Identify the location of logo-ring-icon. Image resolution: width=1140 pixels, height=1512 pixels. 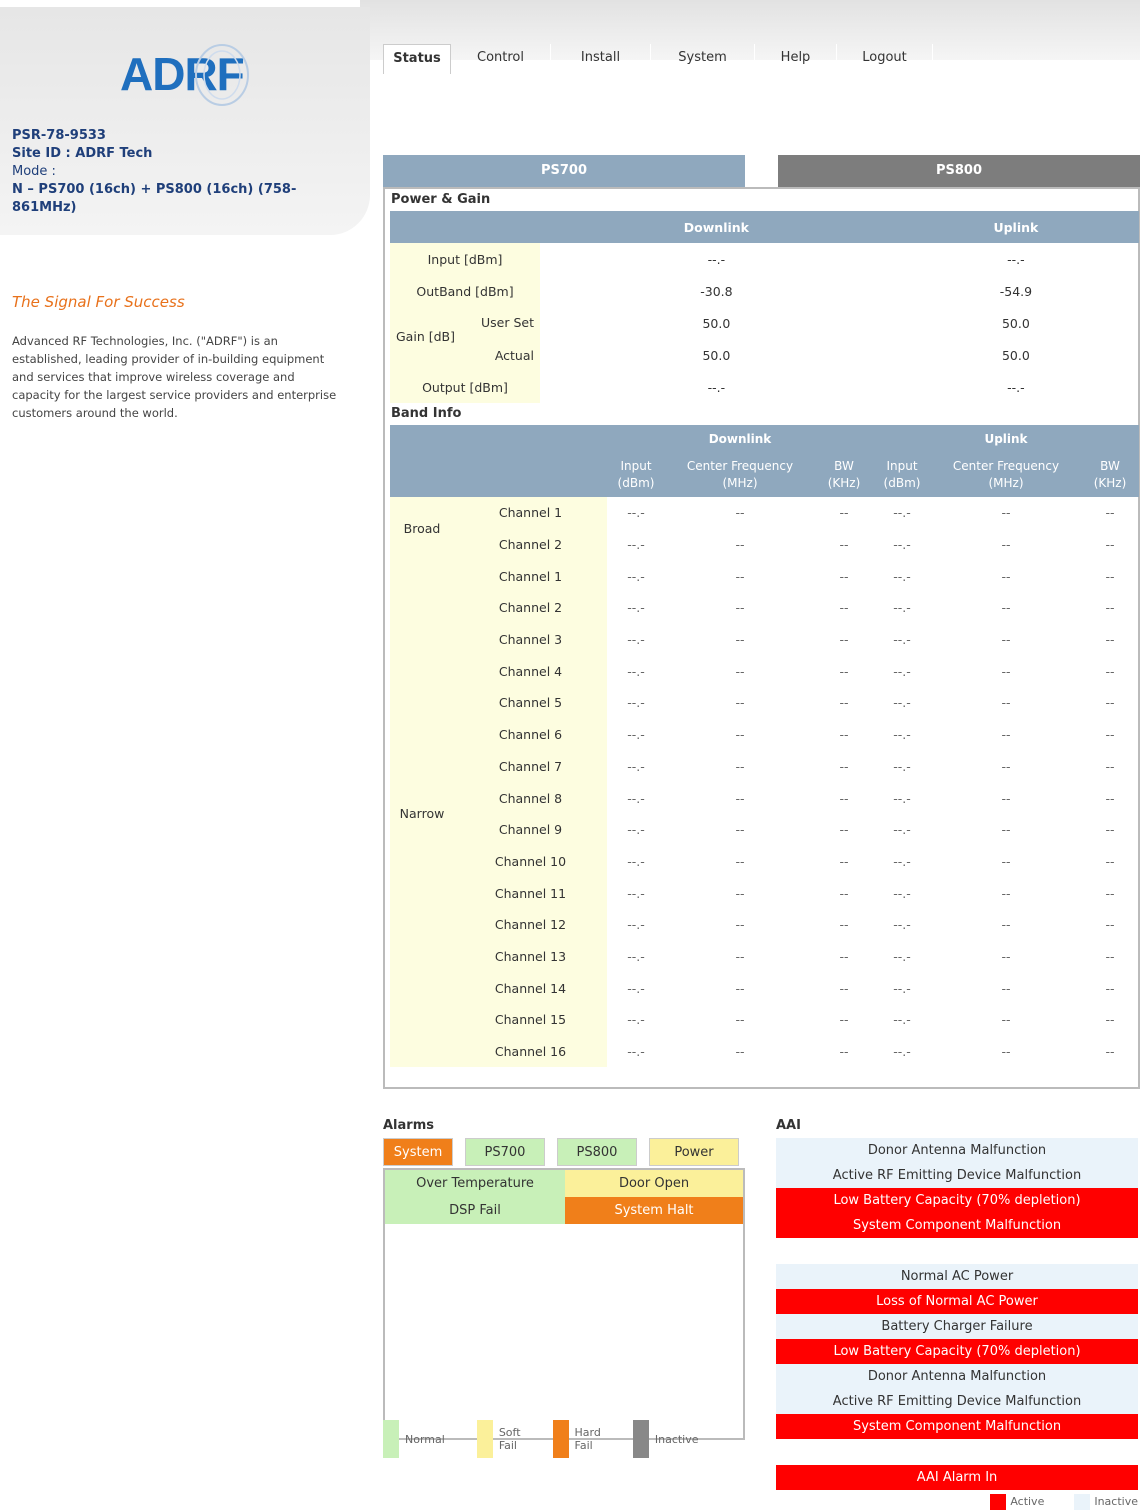
(222, 75).